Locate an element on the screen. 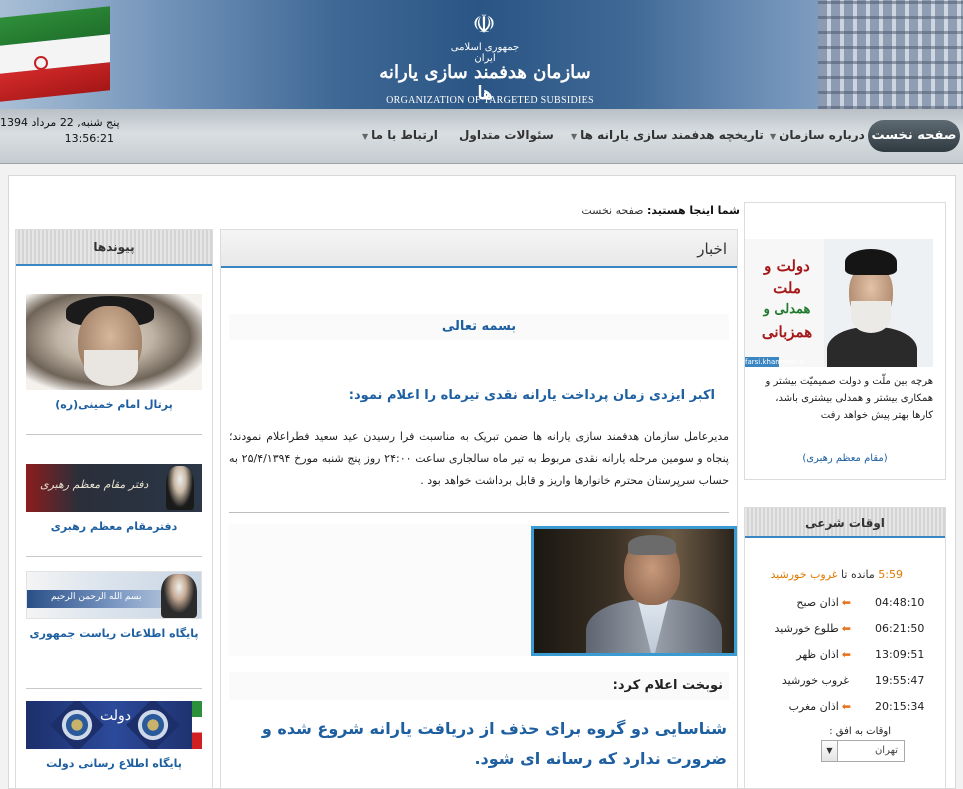 This screenshot has width=963, height=789. prayer-name: اذان مغرب is located at coordinates (813, 706).